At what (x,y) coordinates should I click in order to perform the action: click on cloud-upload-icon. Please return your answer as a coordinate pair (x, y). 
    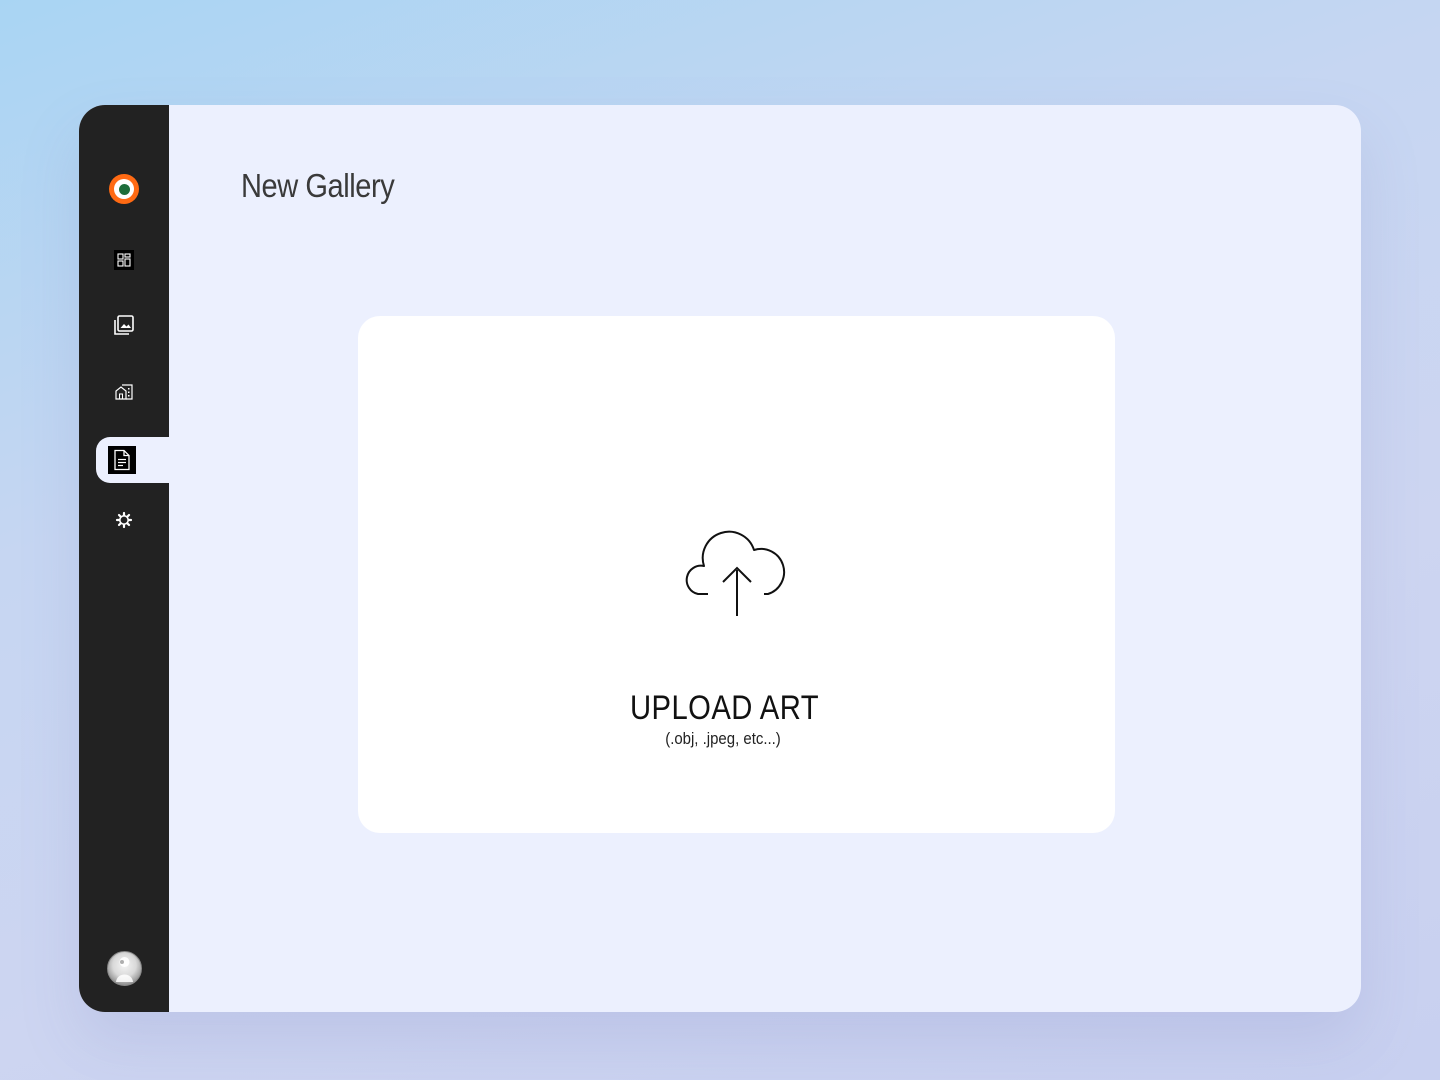
    Looking at the image, I should click on (735, 573).